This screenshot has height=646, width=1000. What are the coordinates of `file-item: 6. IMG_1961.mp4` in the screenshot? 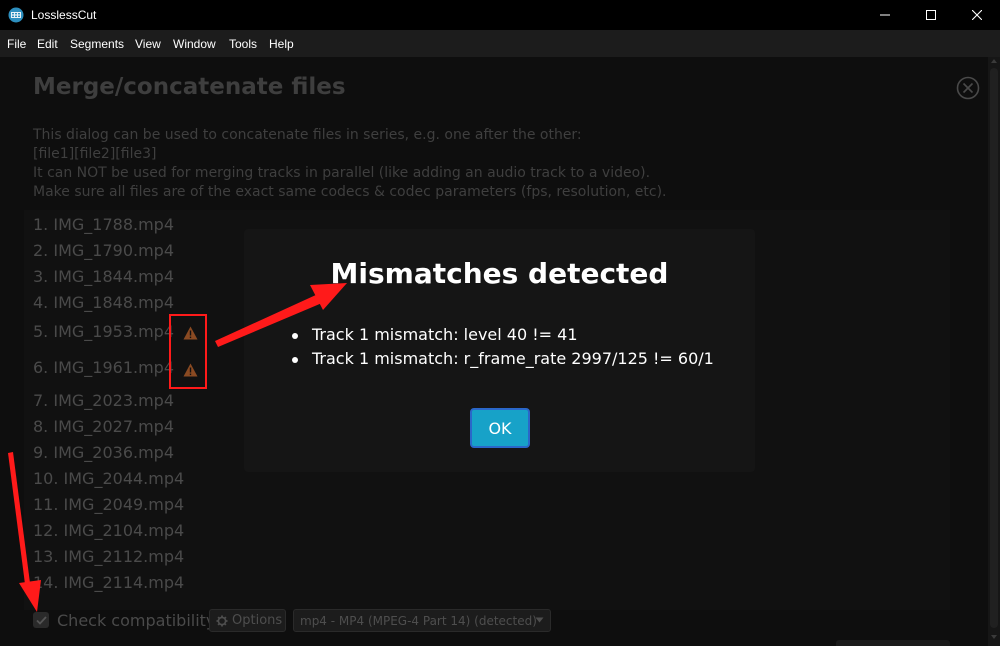 It's located at (103, 367).